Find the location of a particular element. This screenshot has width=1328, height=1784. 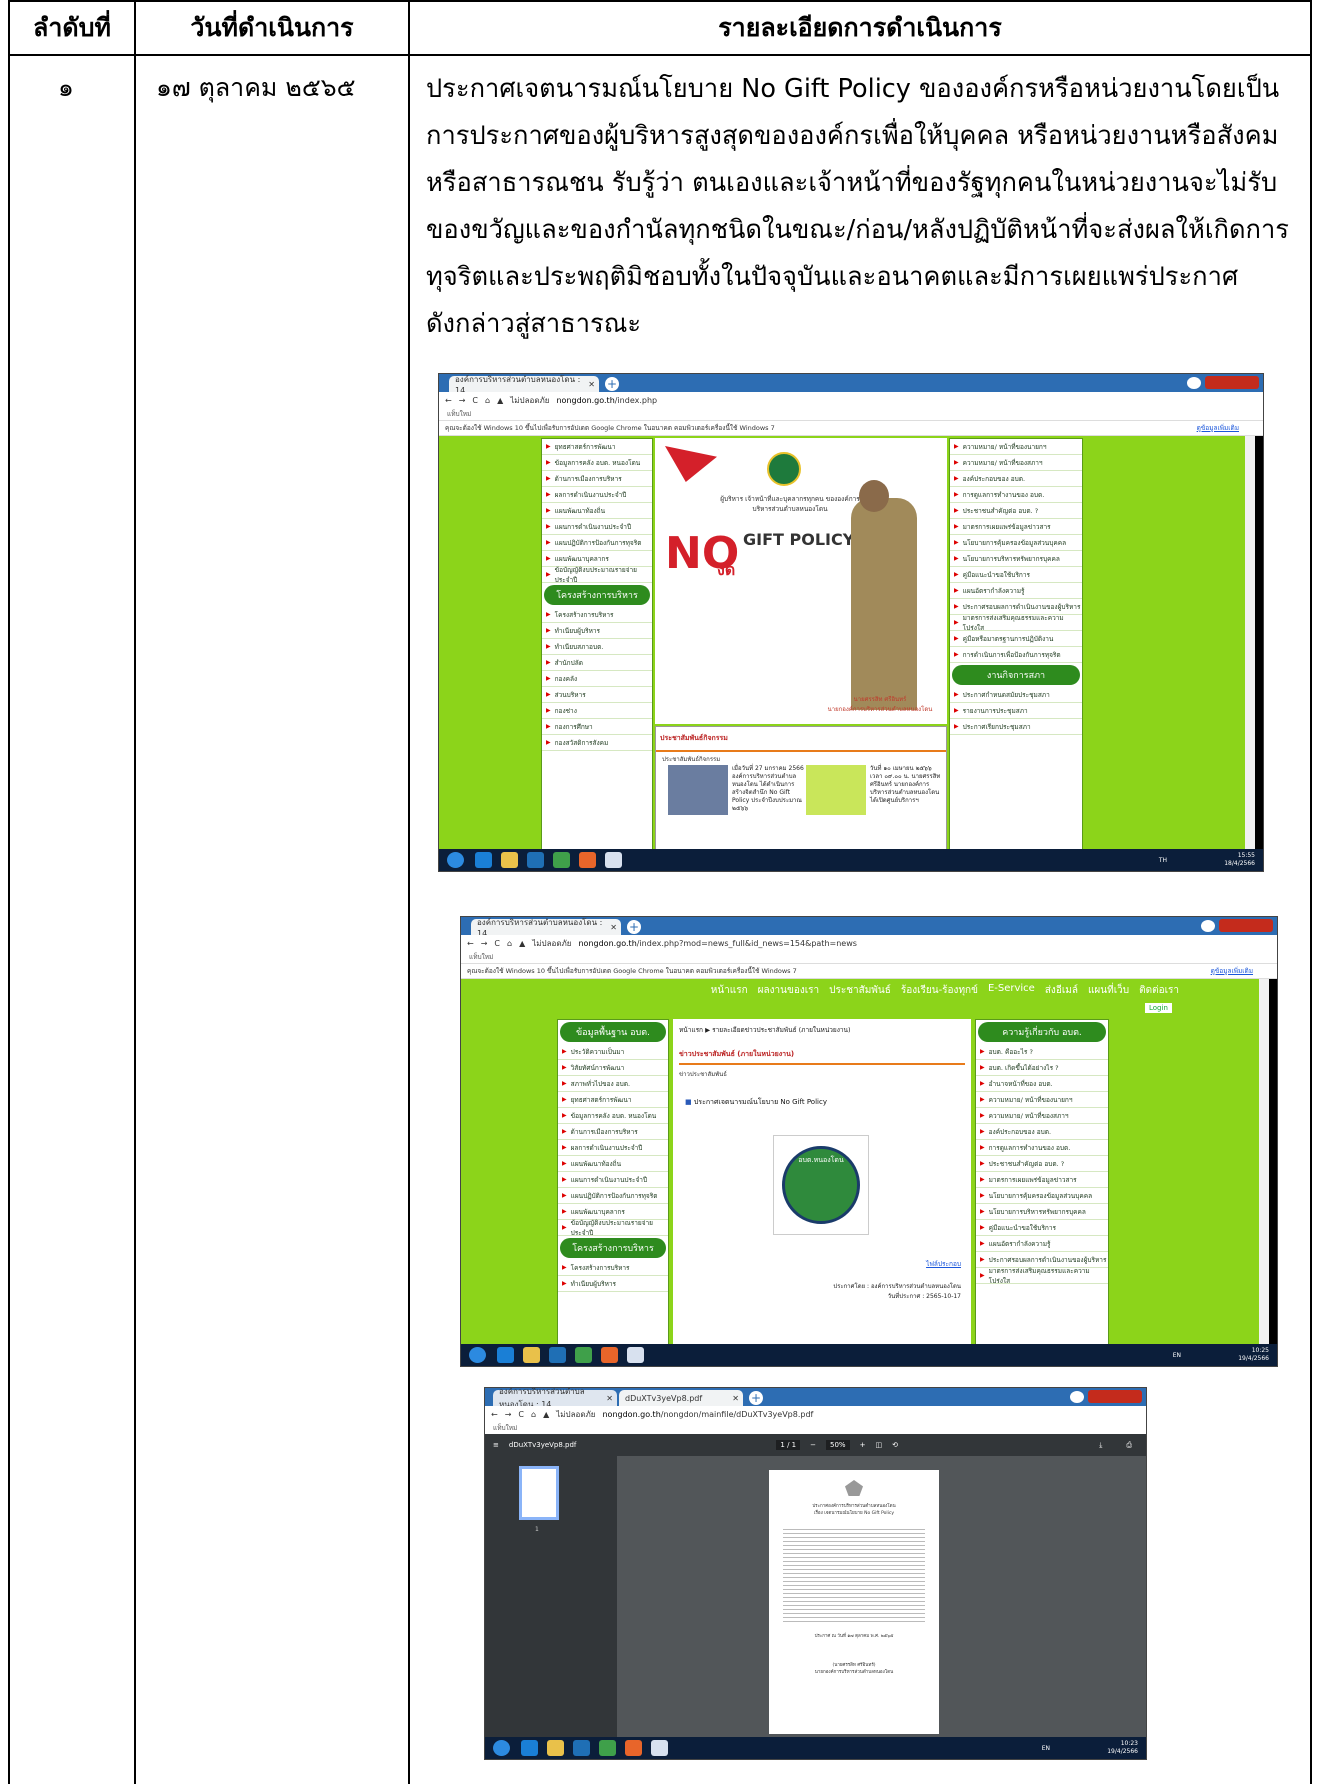

url-text: nongdon.go.th/index.php is located at coordinates (607, 400).